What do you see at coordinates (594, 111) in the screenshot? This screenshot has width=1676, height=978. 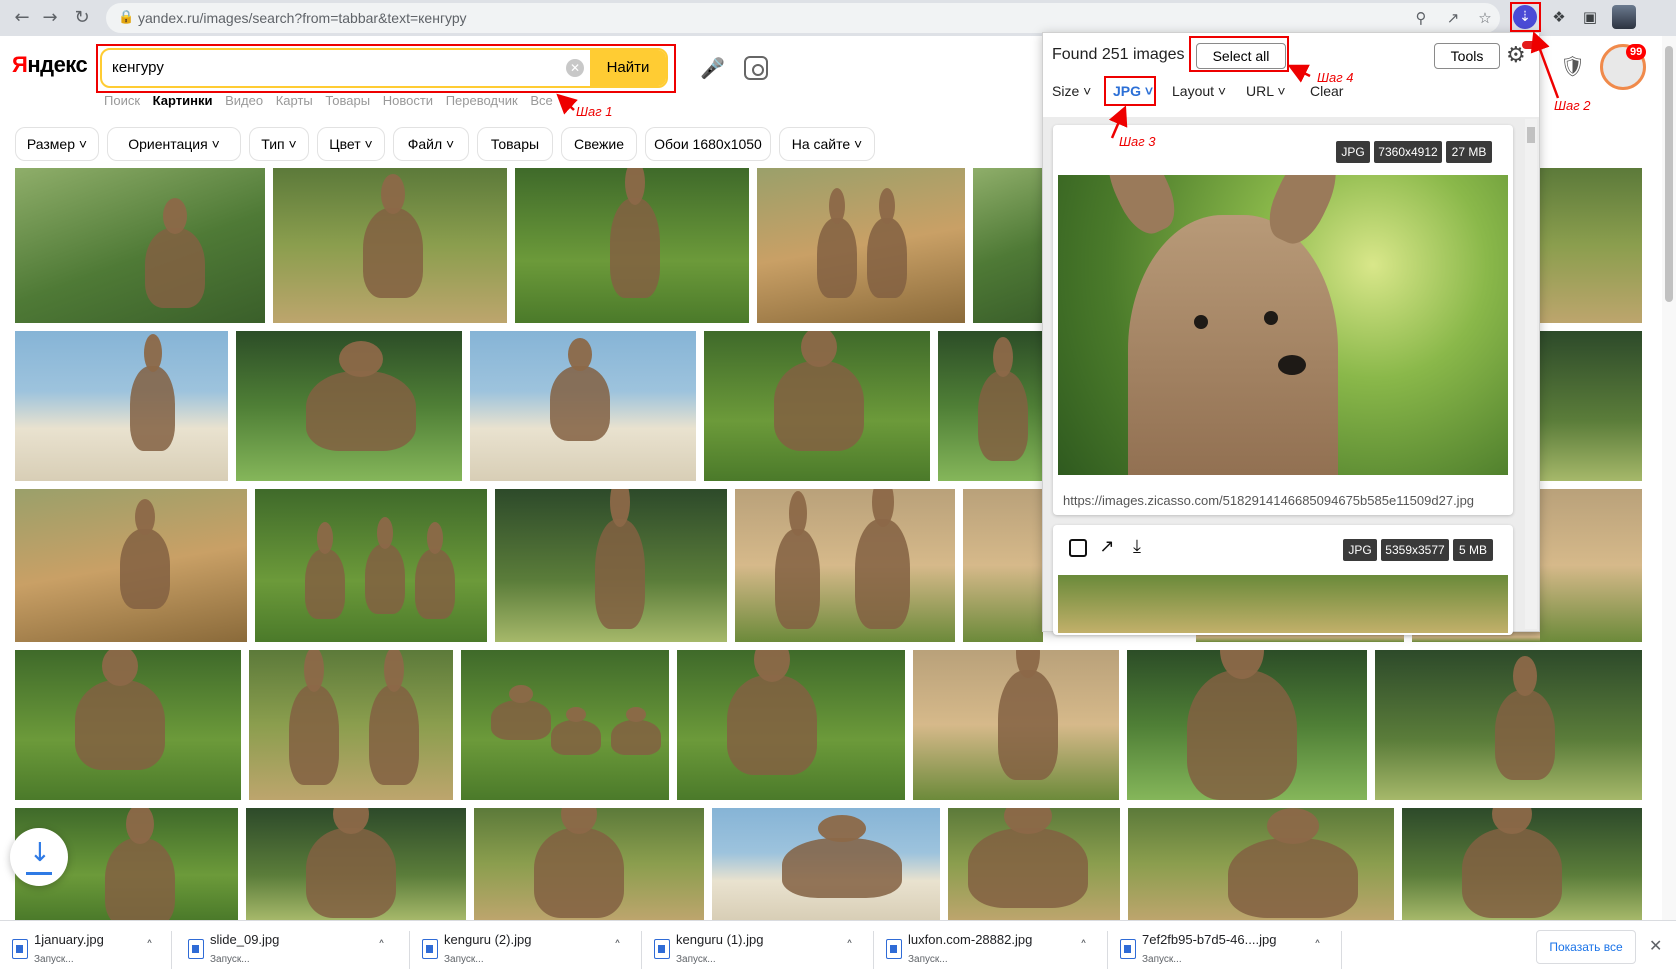 I see `step1-label: Шаг 1` at bounding box center [594, 111].